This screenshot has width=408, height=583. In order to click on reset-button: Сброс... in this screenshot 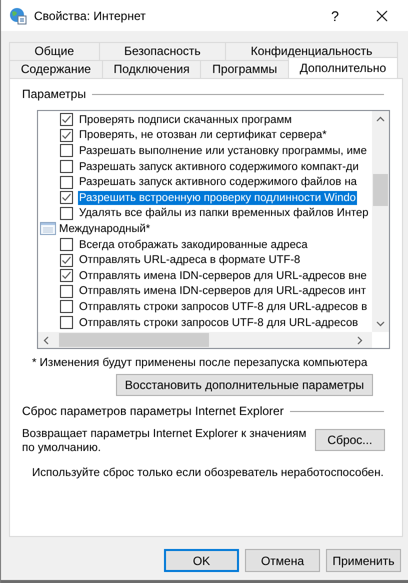, I will do `click(349, 440)`.